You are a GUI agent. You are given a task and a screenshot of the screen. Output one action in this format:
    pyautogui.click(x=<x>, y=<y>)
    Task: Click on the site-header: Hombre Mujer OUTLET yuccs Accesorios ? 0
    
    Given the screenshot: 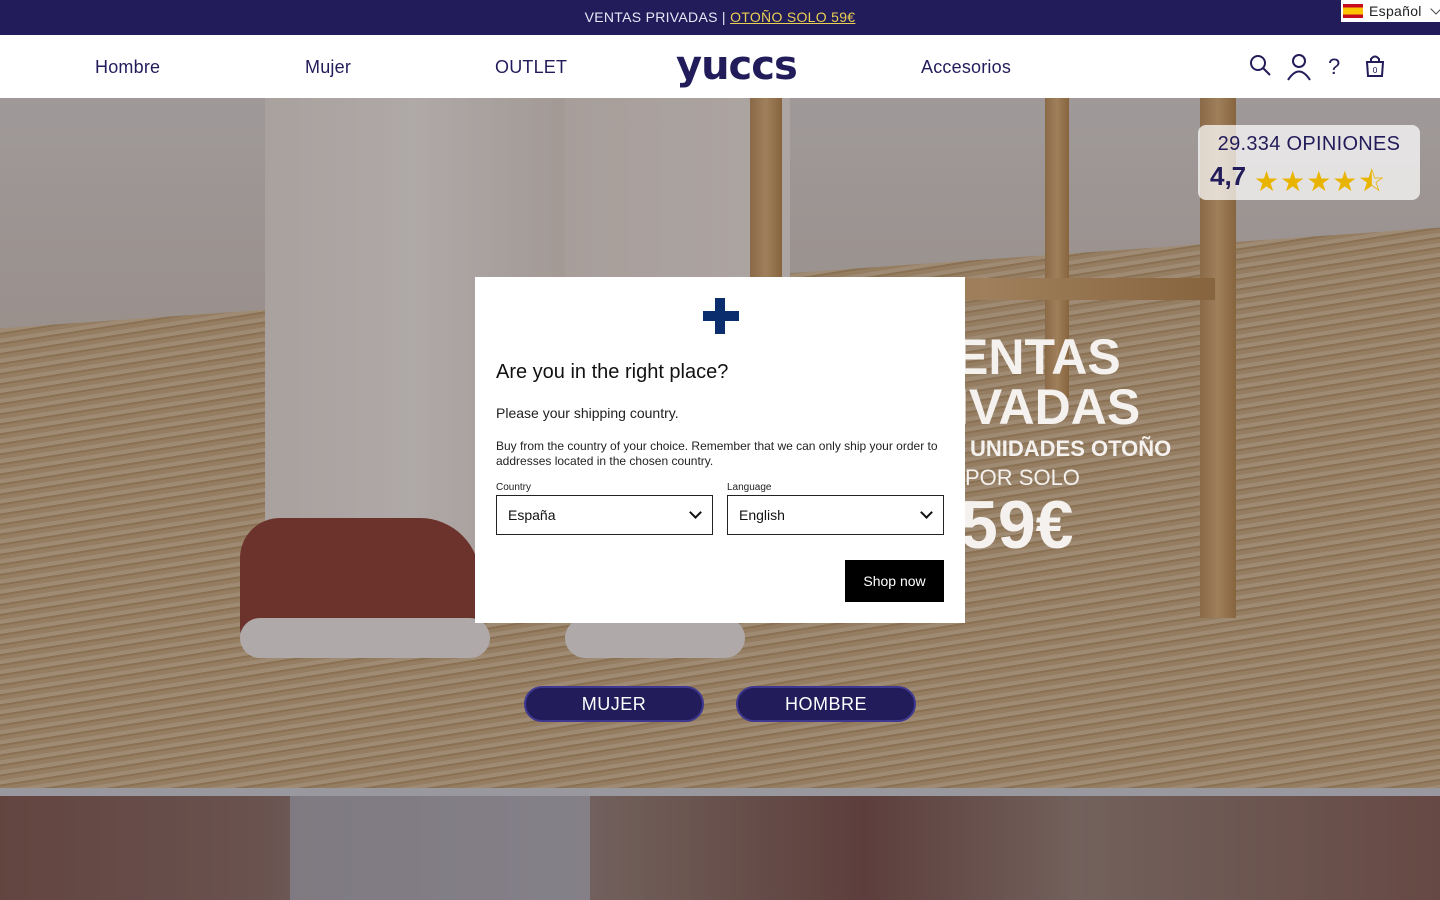 What is the action you would take?
    pyautogui.click(x=720, y=66)
    